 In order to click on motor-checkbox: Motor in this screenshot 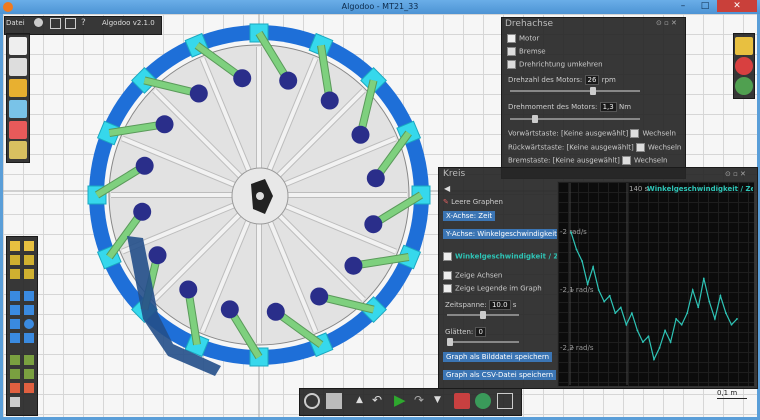, I will do `click(523, 38)`.